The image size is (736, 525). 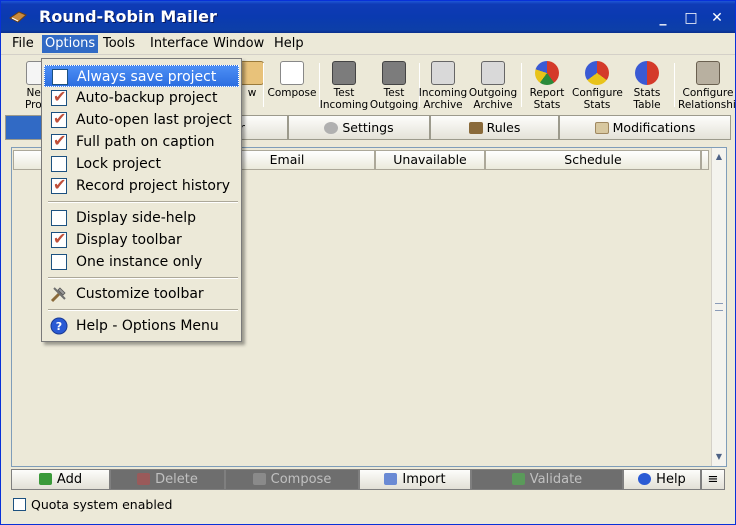 What do you see at coordinates (69, 479) in the screenshot?
I see `add-button-label: Add` at bounding box center [69, 479].